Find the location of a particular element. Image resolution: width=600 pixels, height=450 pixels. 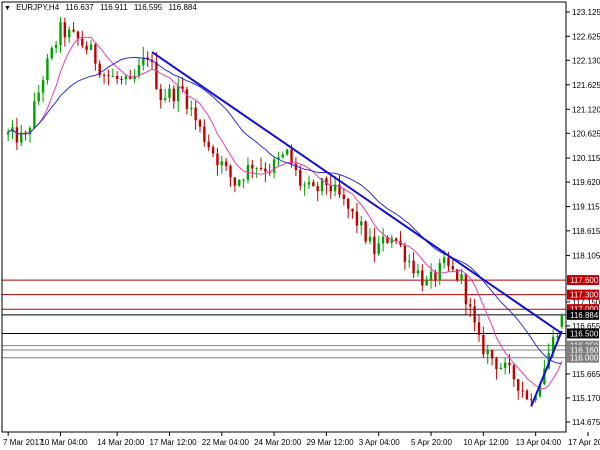

y-tick-label: 119.620 is located at coordinates (586, 182).